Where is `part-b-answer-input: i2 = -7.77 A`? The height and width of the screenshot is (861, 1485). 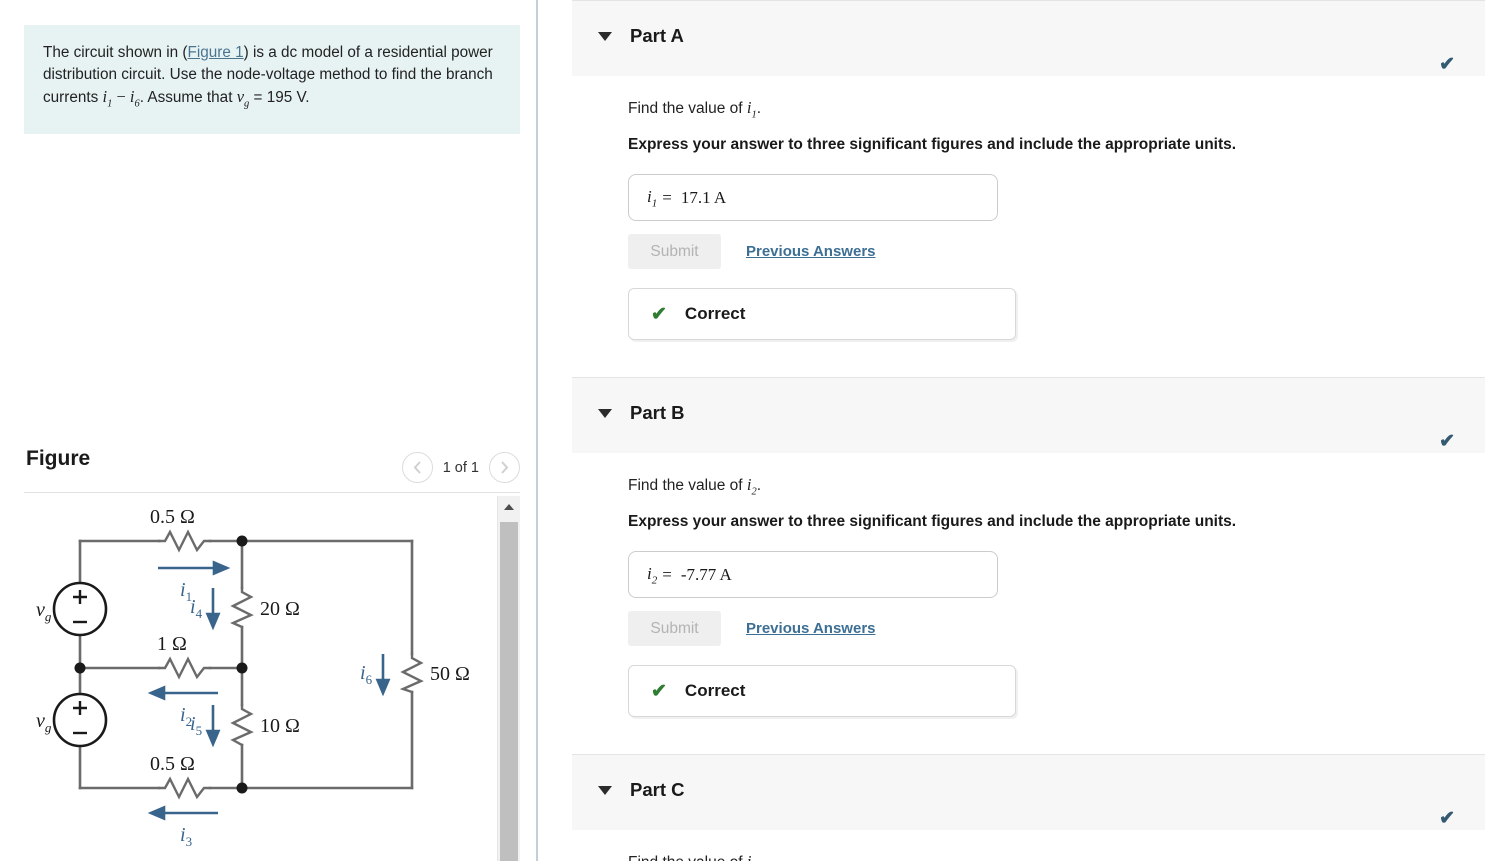 part-b-answer-input: i2 = -7.77 A is located at coordinates (813, 575).